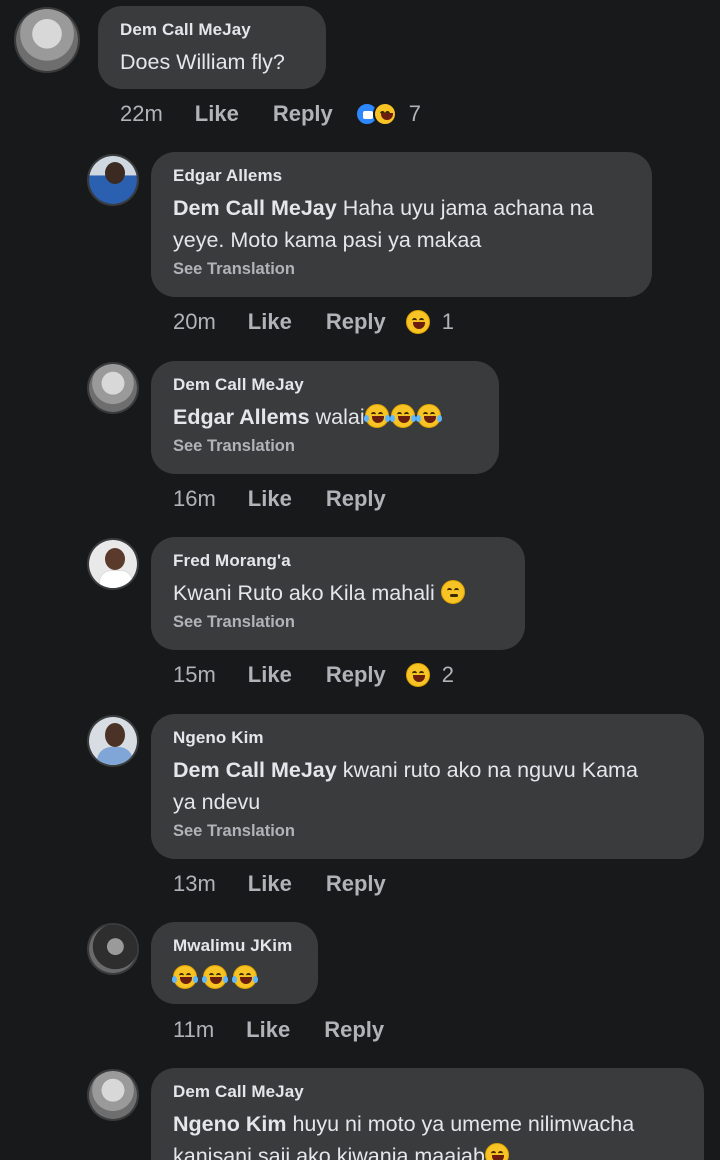 This screenshot has width=720, height=1160. Describe the element at coordinates (241, 417) in the screenshot. I see `mention-link: Edgar Allems` at that location.